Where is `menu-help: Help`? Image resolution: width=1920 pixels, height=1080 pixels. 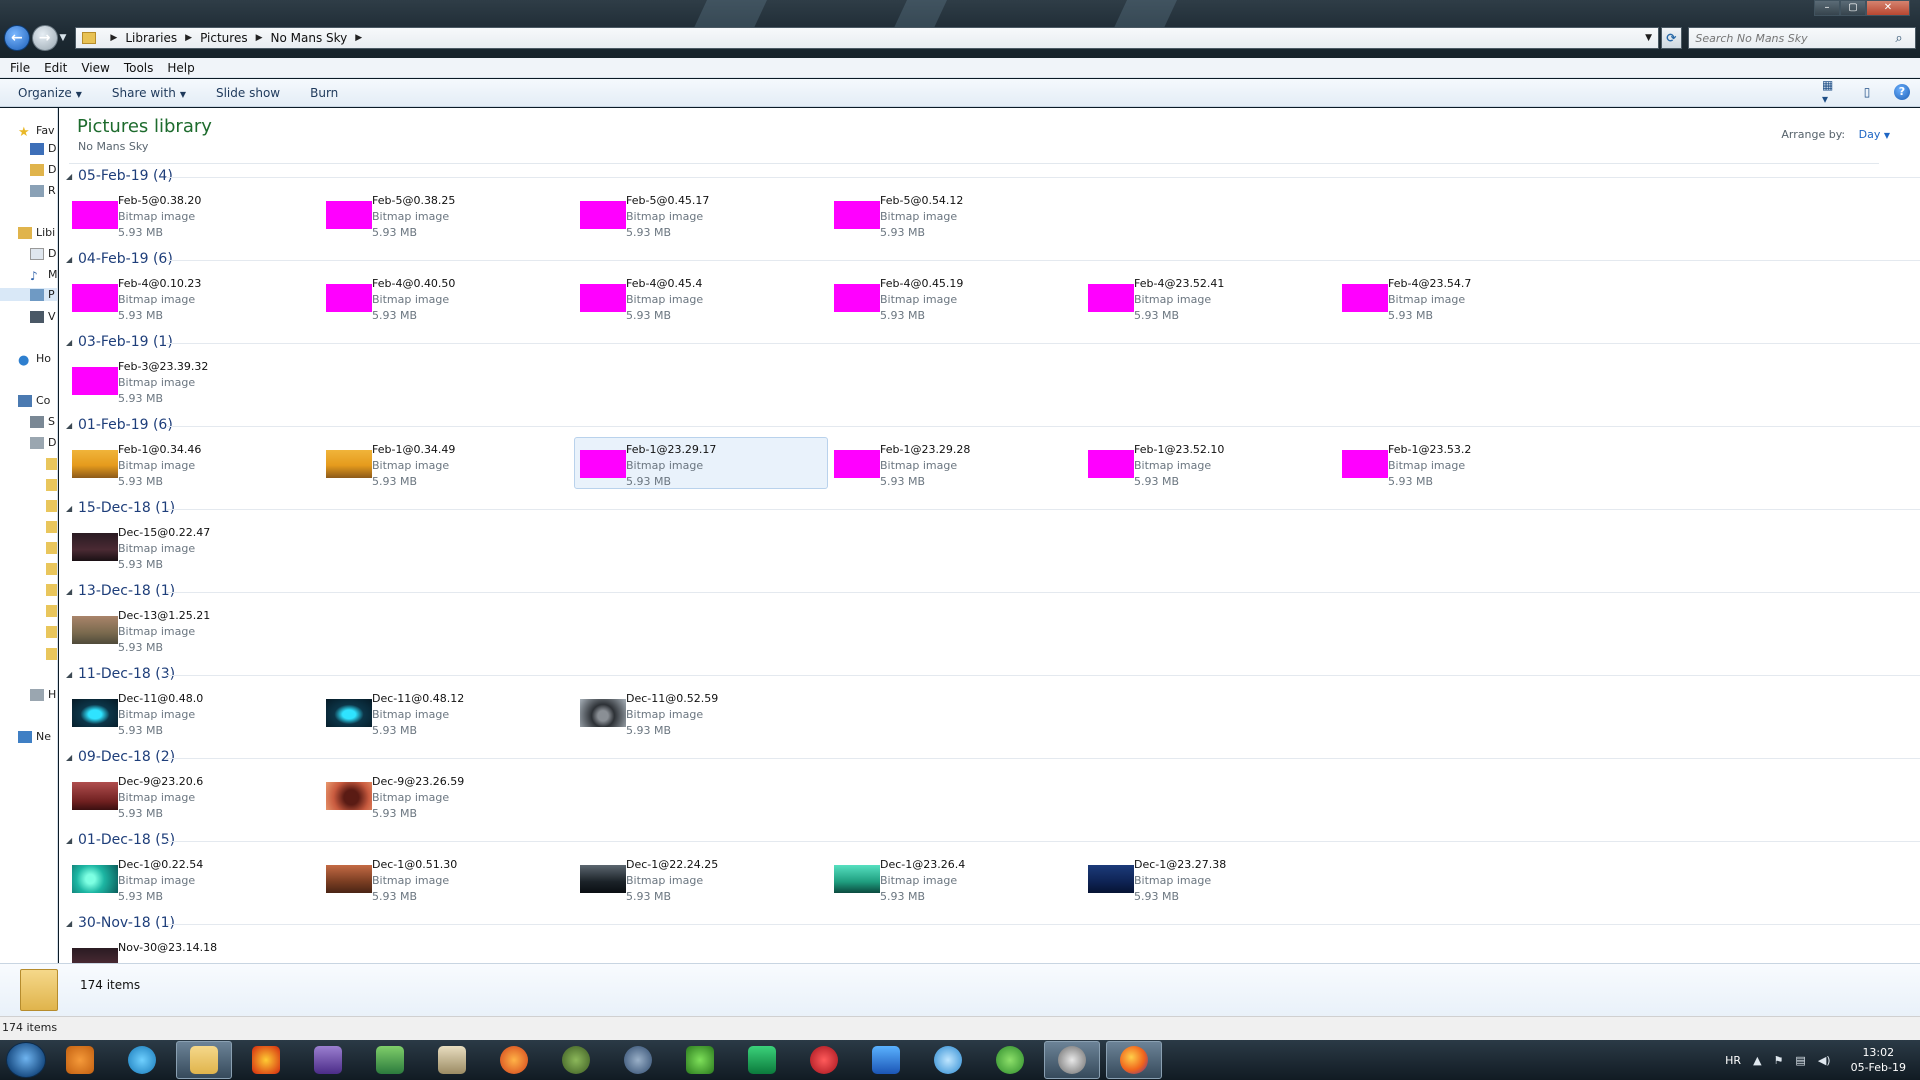 menu-help: Help is located at coordinates (180, 68).